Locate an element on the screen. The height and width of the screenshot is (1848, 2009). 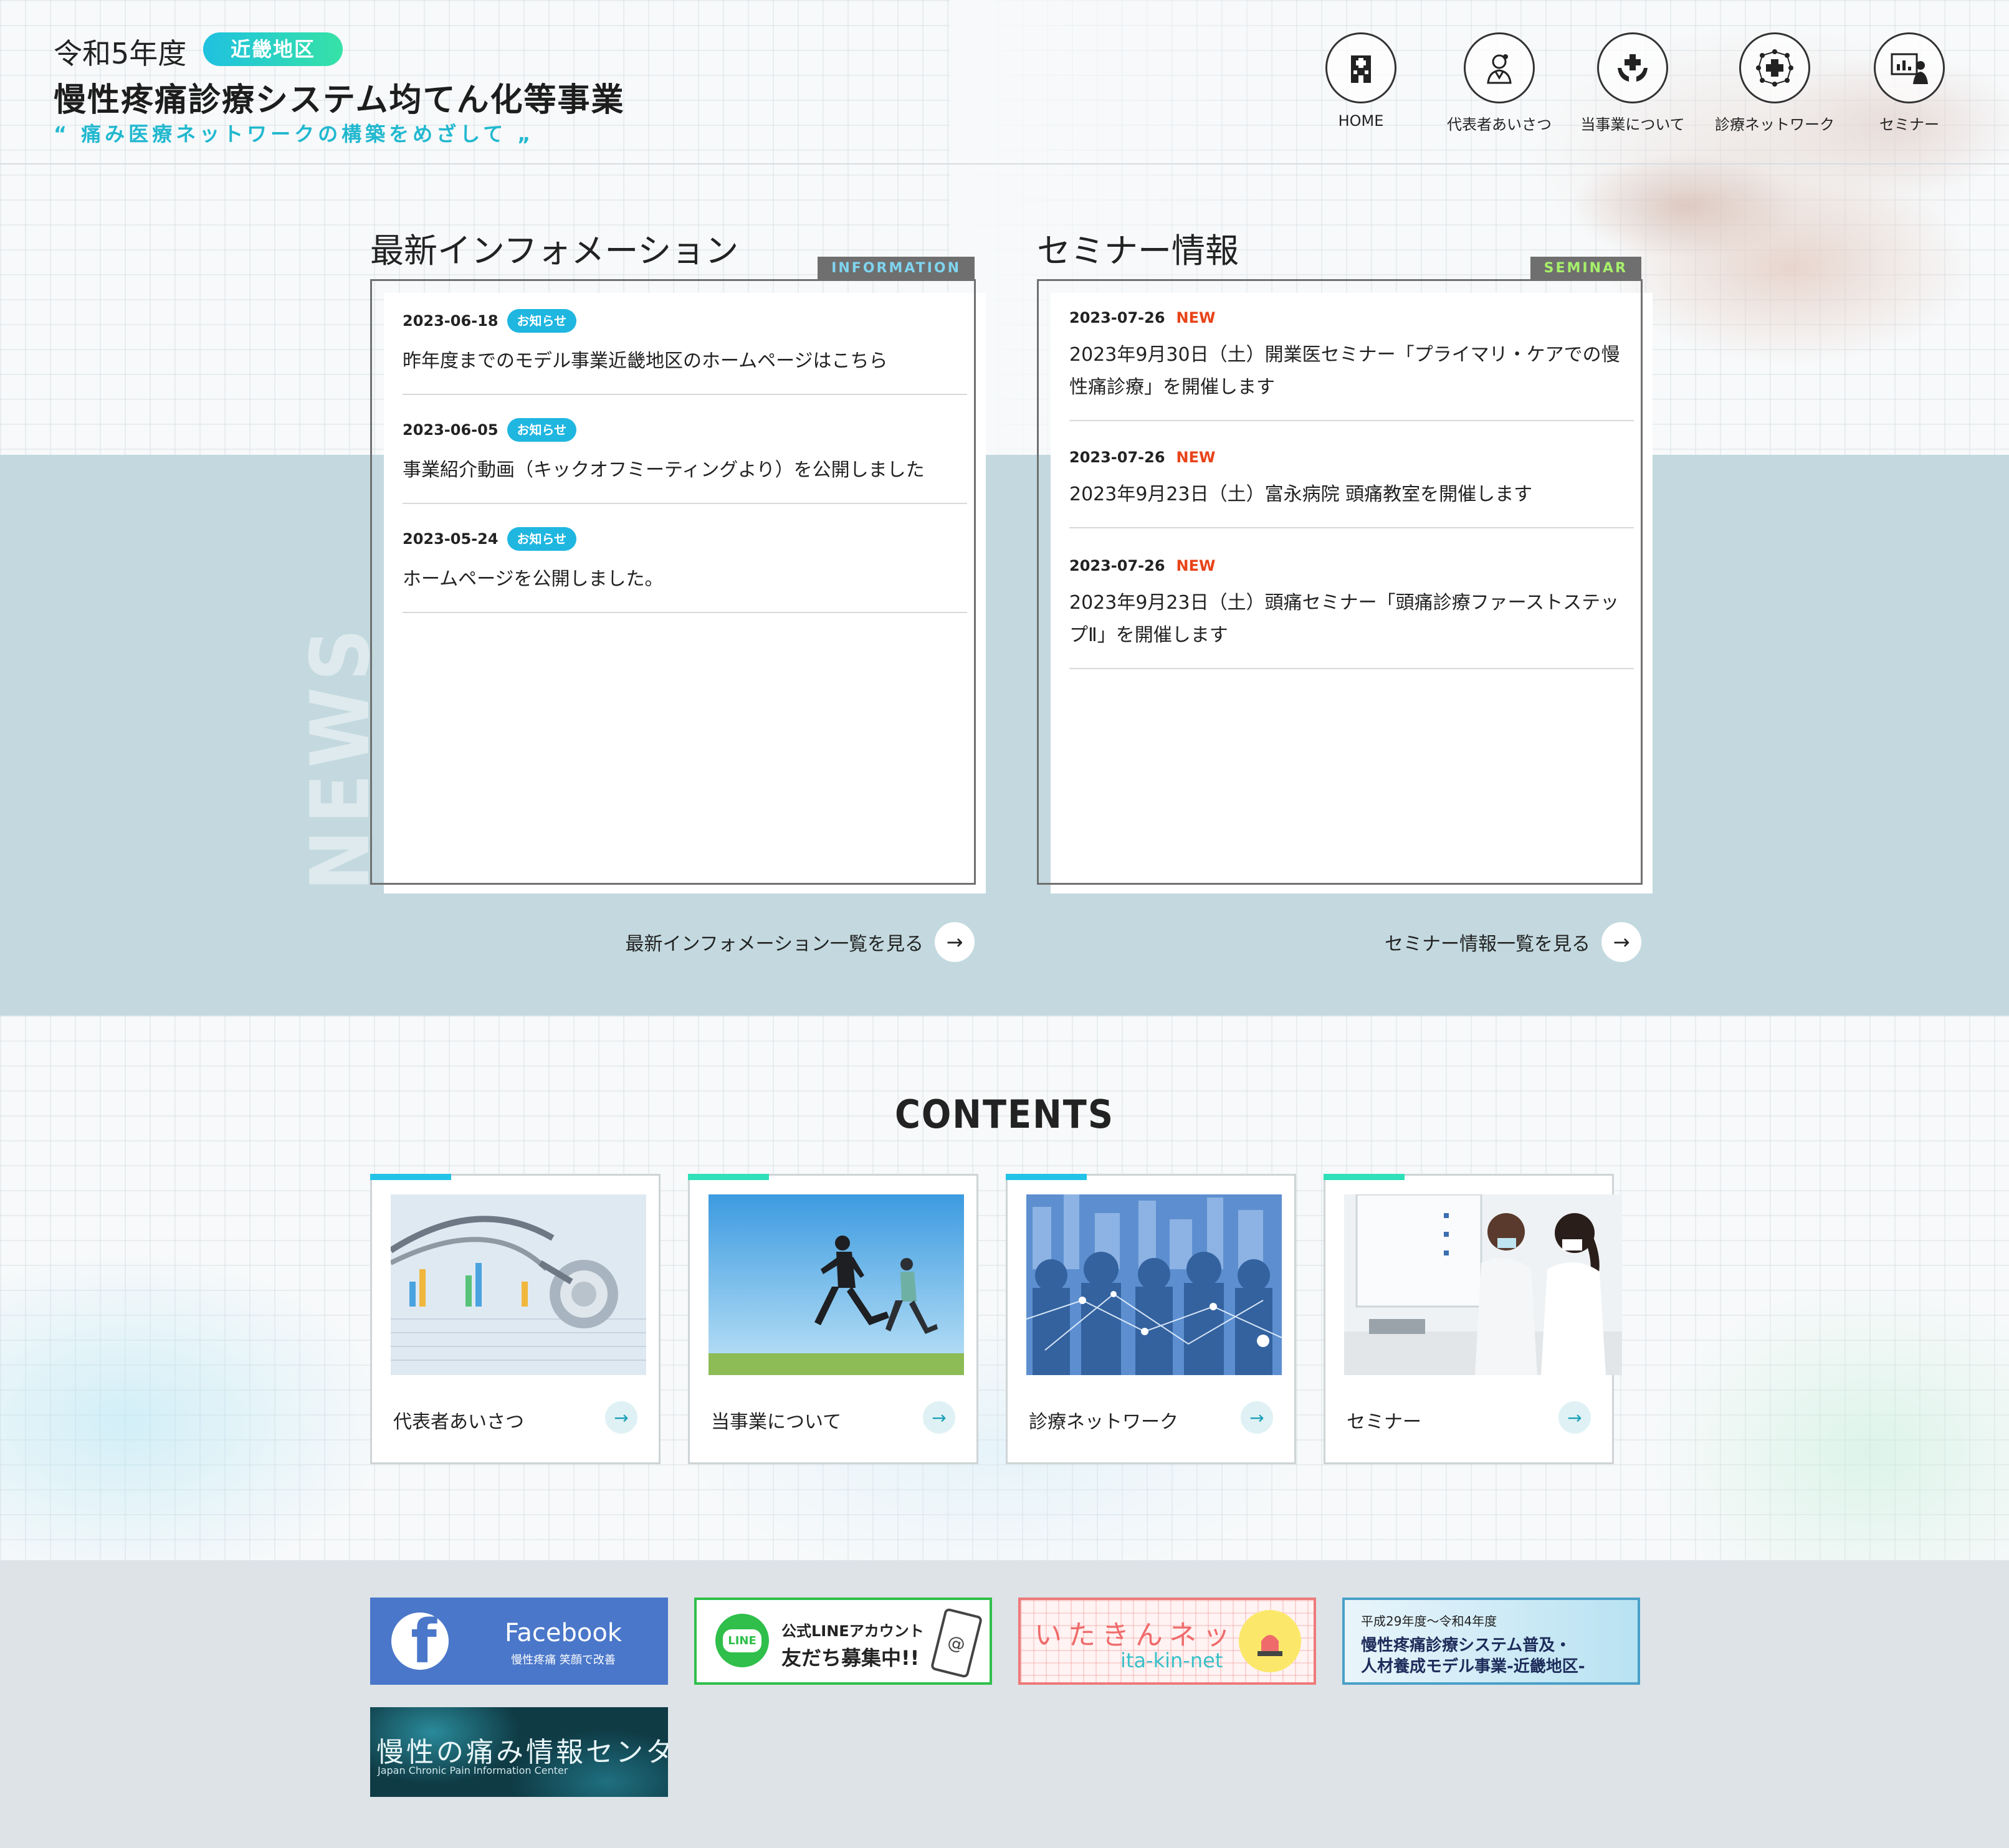
content-card-network: 診療ネットワーク → is located at coordinates (1151, 1319).